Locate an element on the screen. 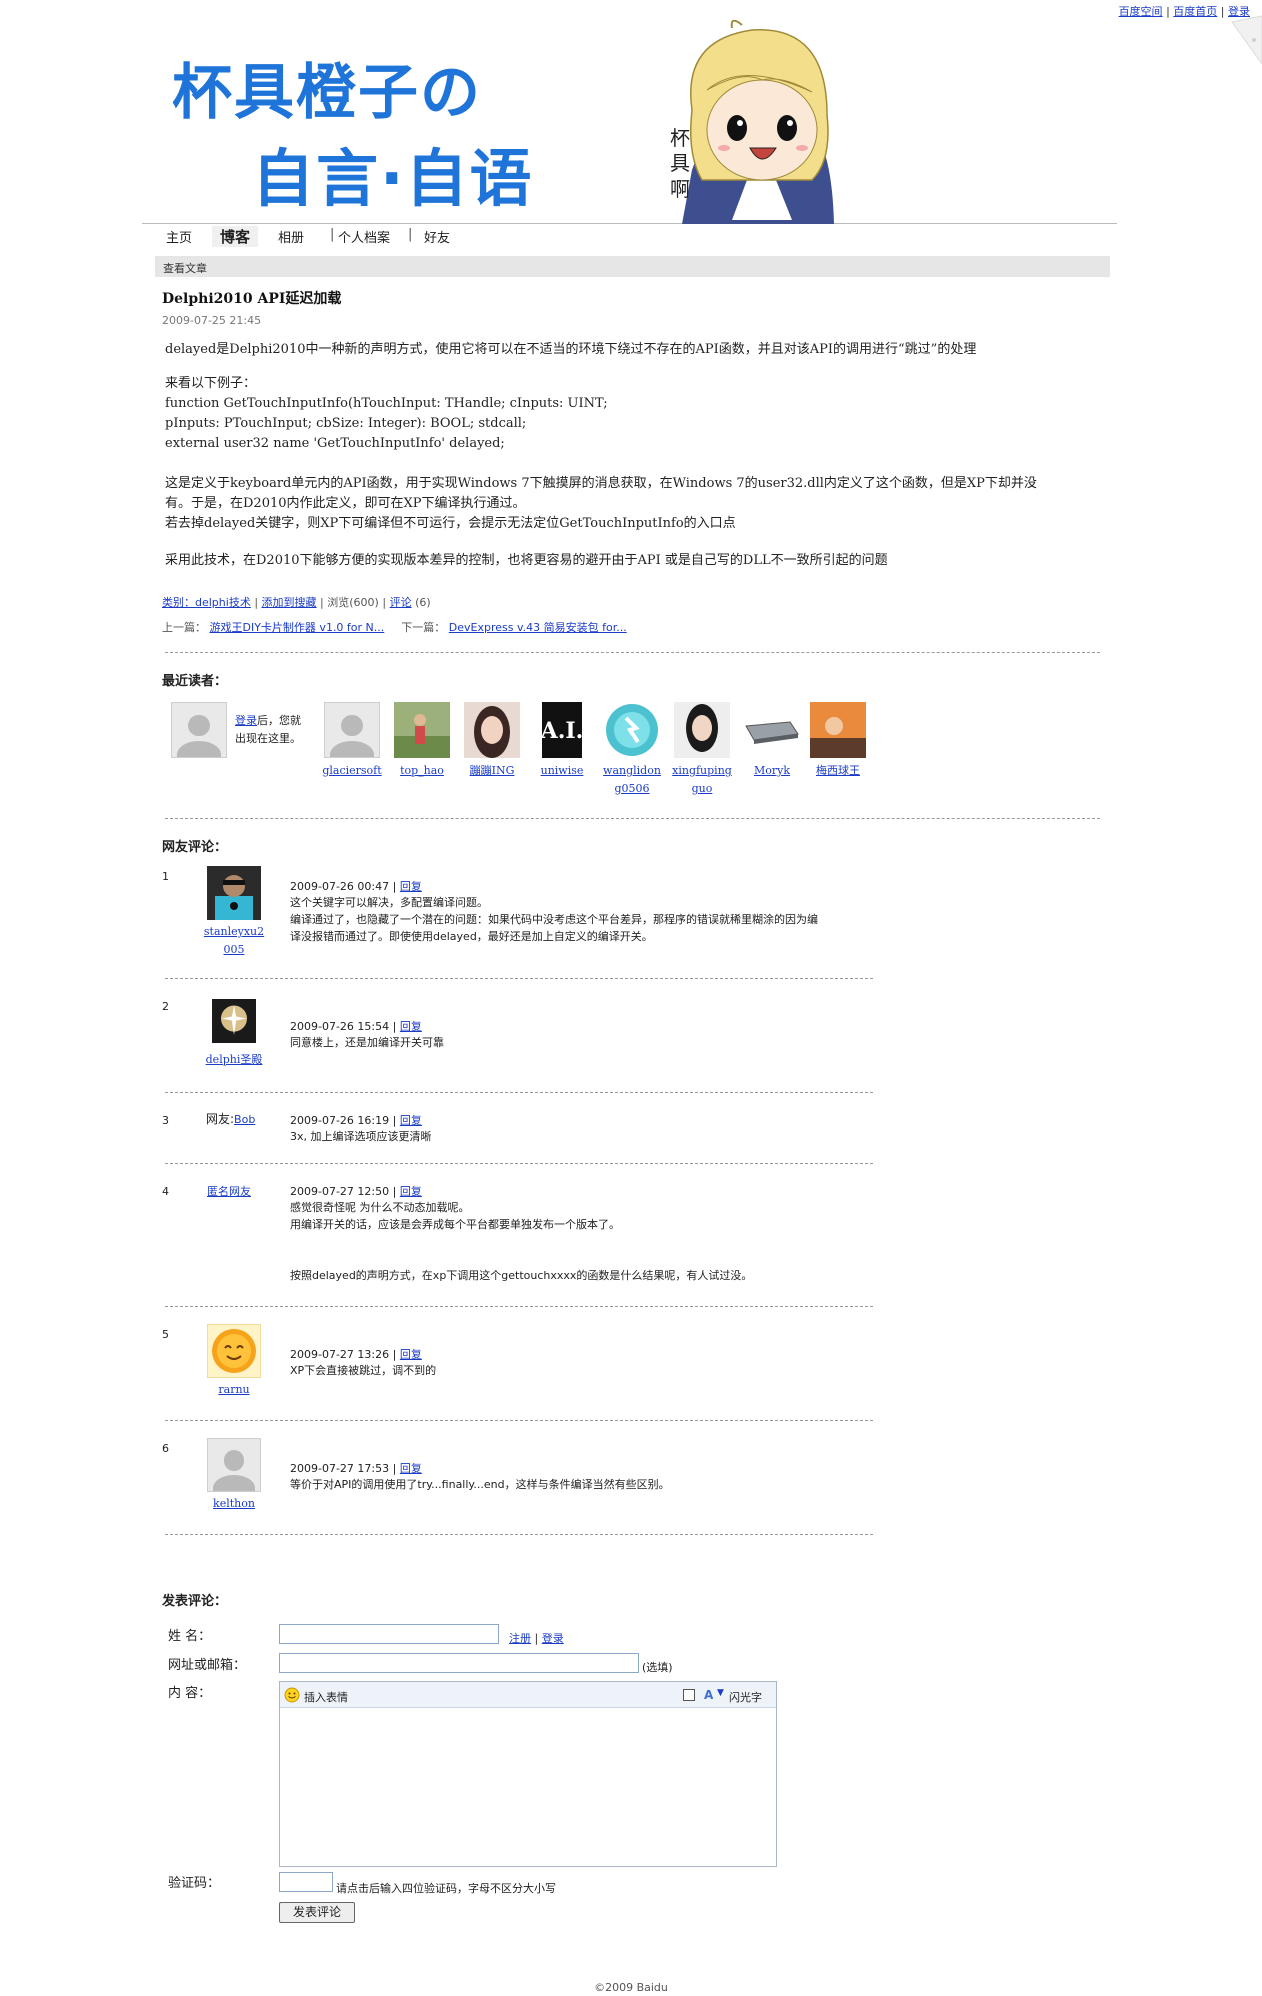  name-input is located at coordinates (389, 1634).